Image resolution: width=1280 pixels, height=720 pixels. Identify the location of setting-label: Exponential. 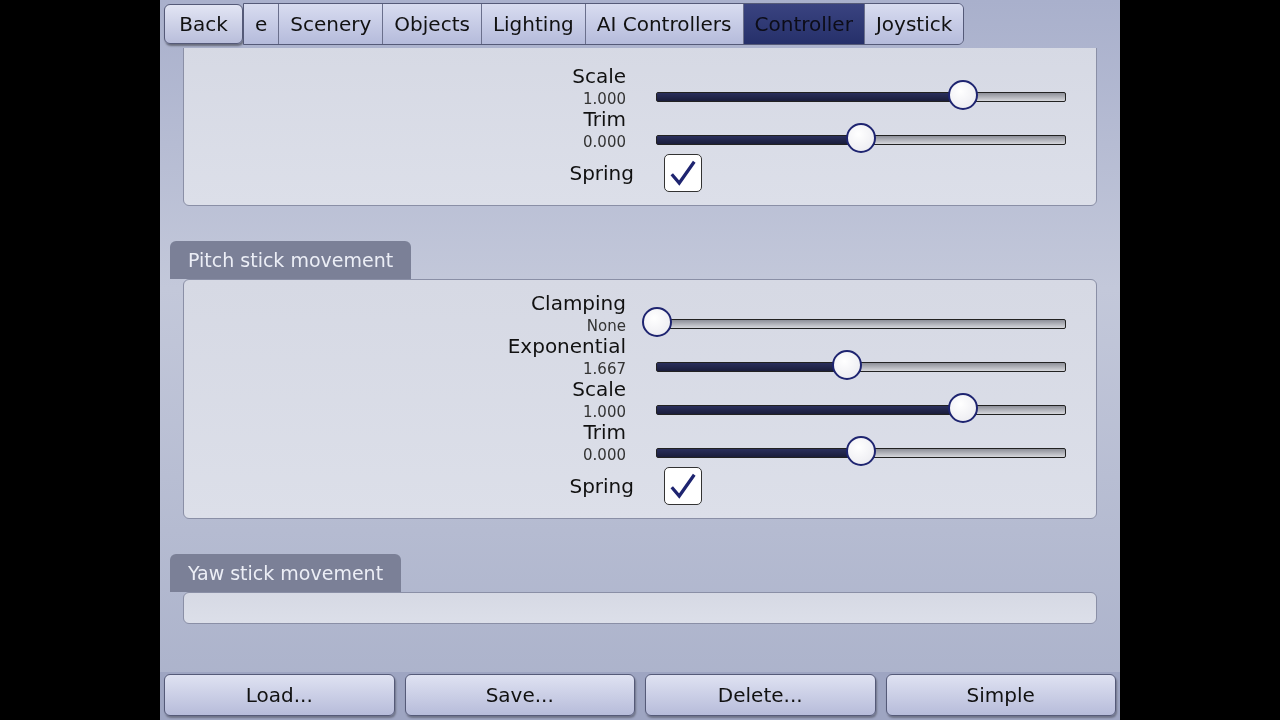
(566, 346).